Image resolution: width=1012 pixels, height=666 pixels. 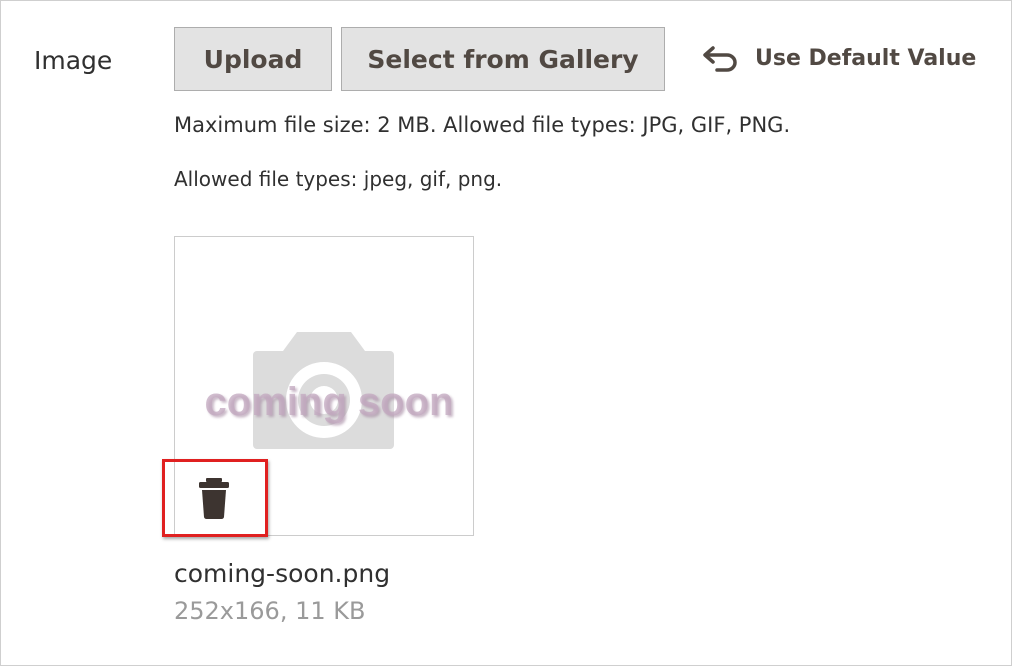 I want to click on allowed-types-note: Allowed file types: jpeg, gif, png., so click(x=338, y=179).